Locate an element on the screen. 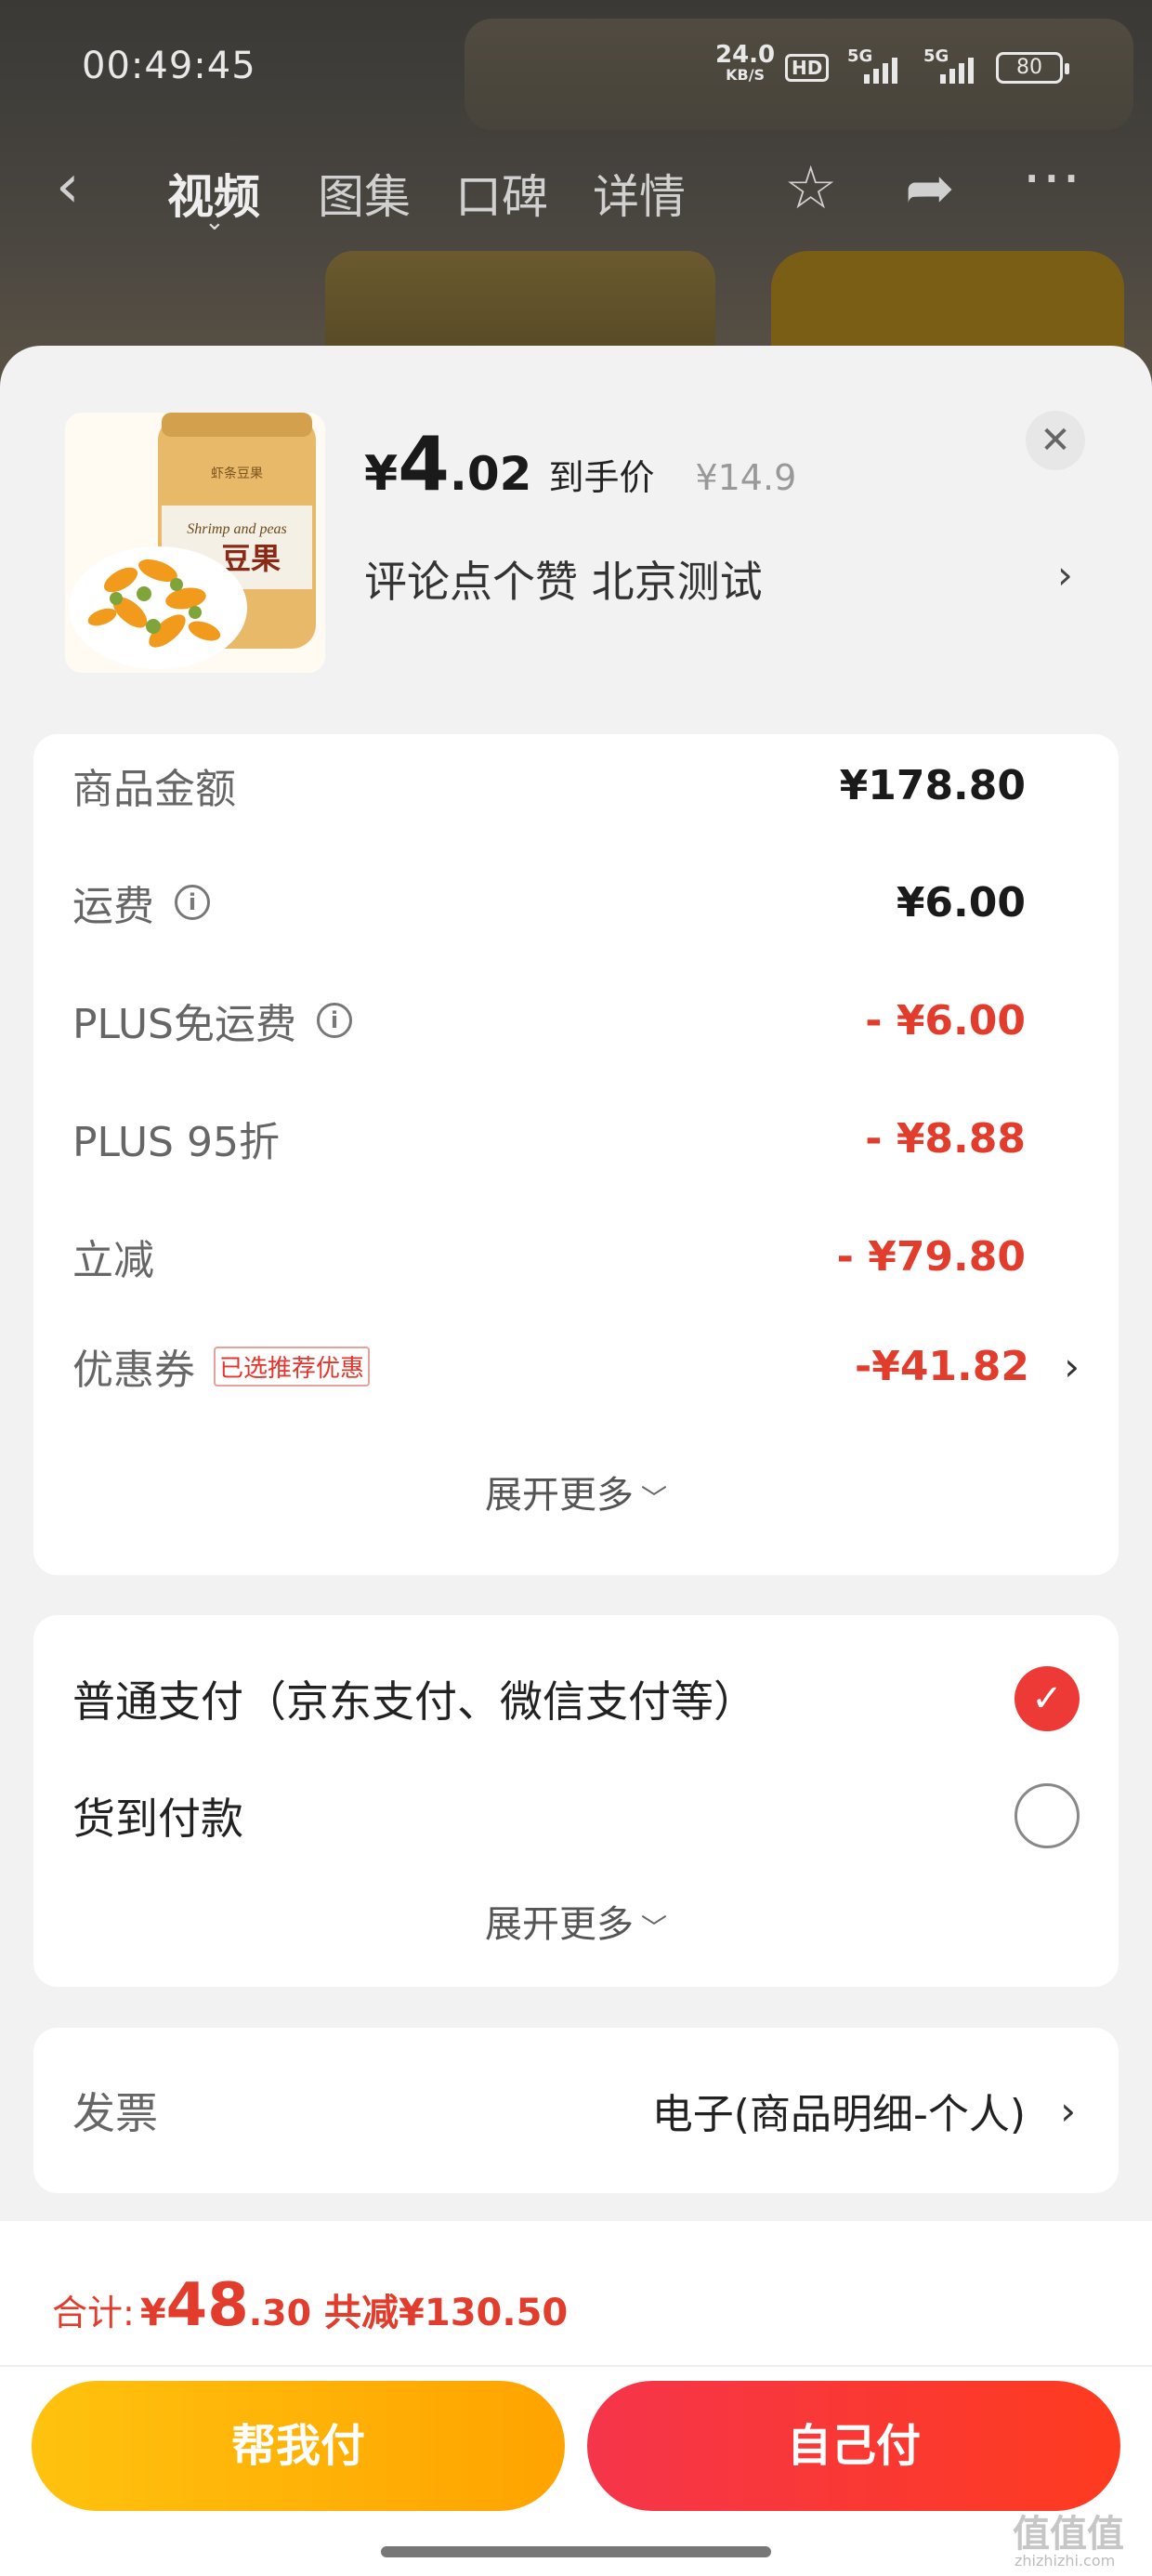 The height and width of the screenshot is (2576, 1152). tab-gallery: 图集 is located at coordinates (364, 193).